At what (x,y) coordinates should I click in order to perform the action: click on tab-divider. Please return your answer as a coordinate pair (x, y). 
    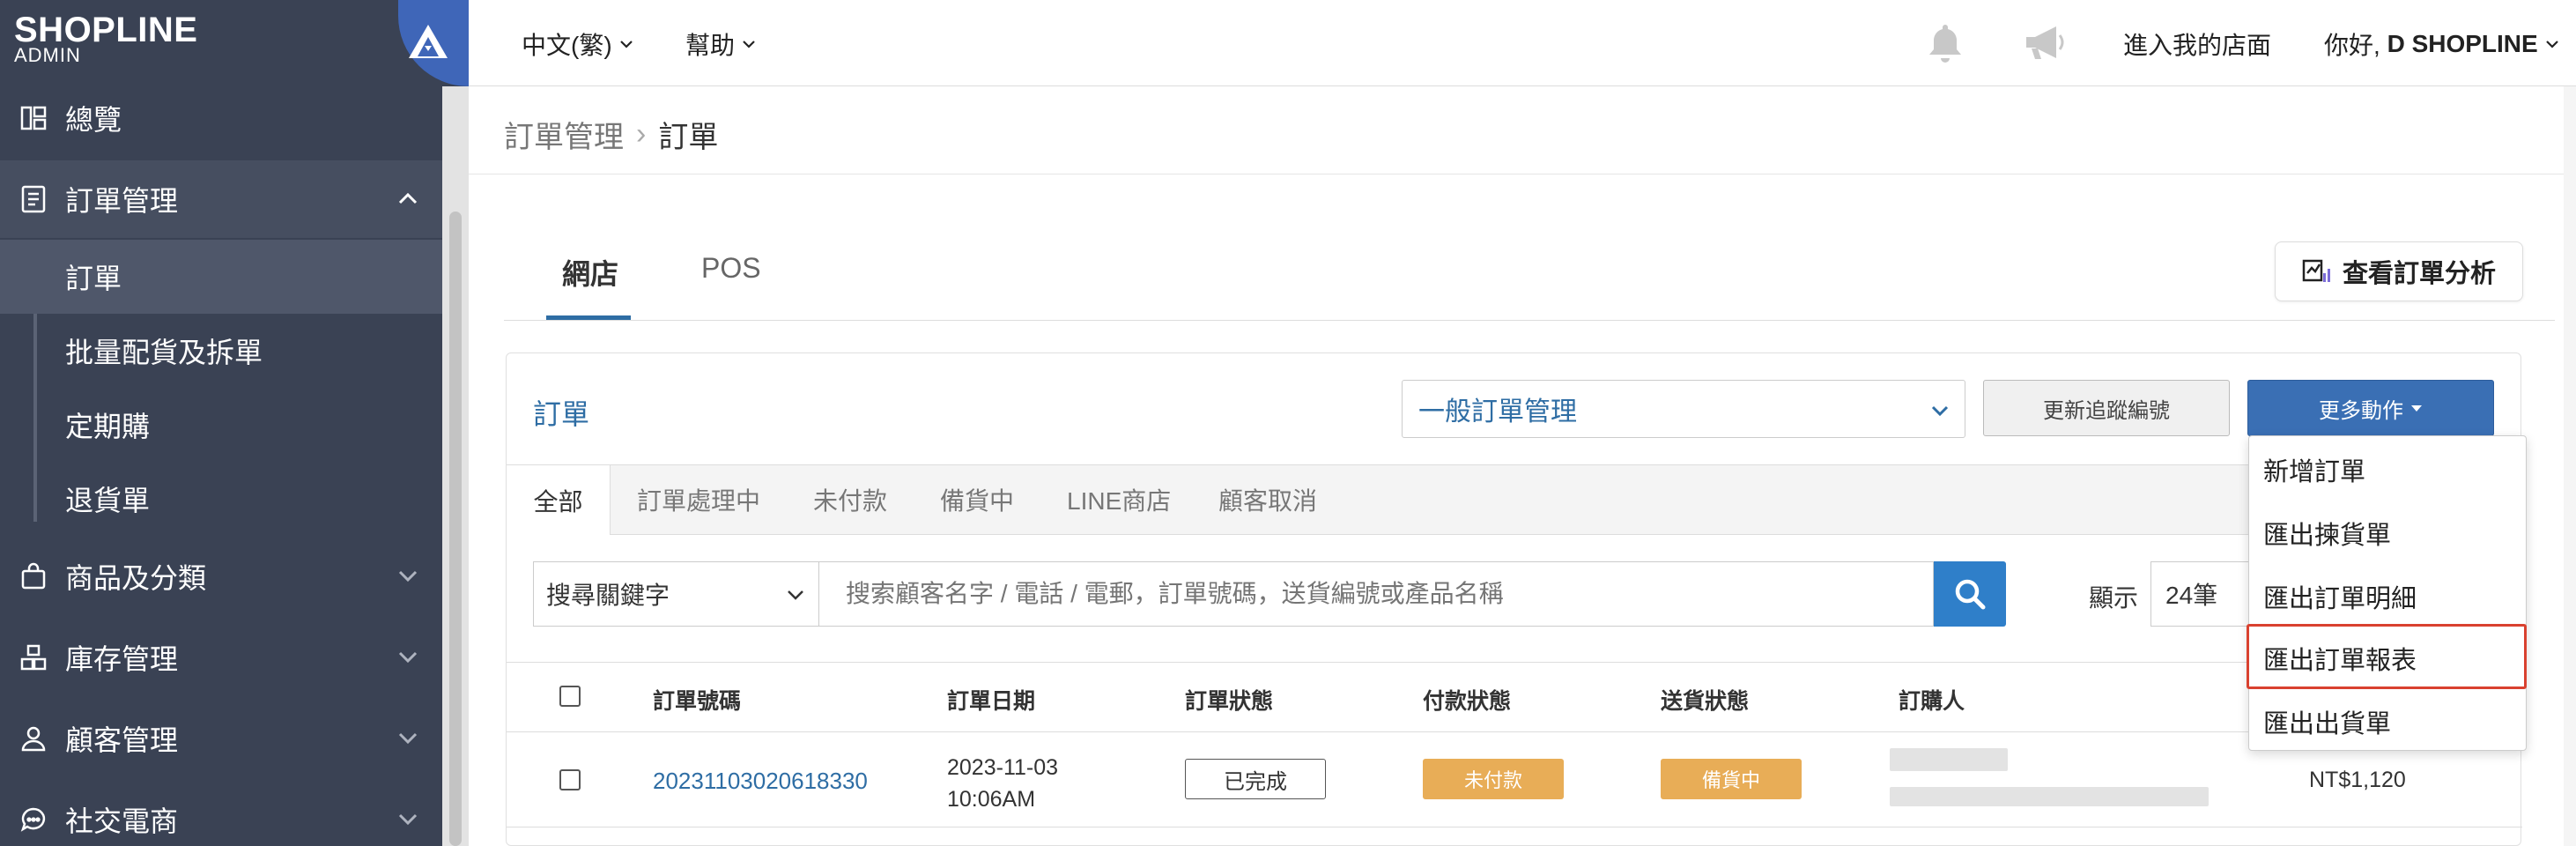
    Looking at the image, I should click on (1529, 320).